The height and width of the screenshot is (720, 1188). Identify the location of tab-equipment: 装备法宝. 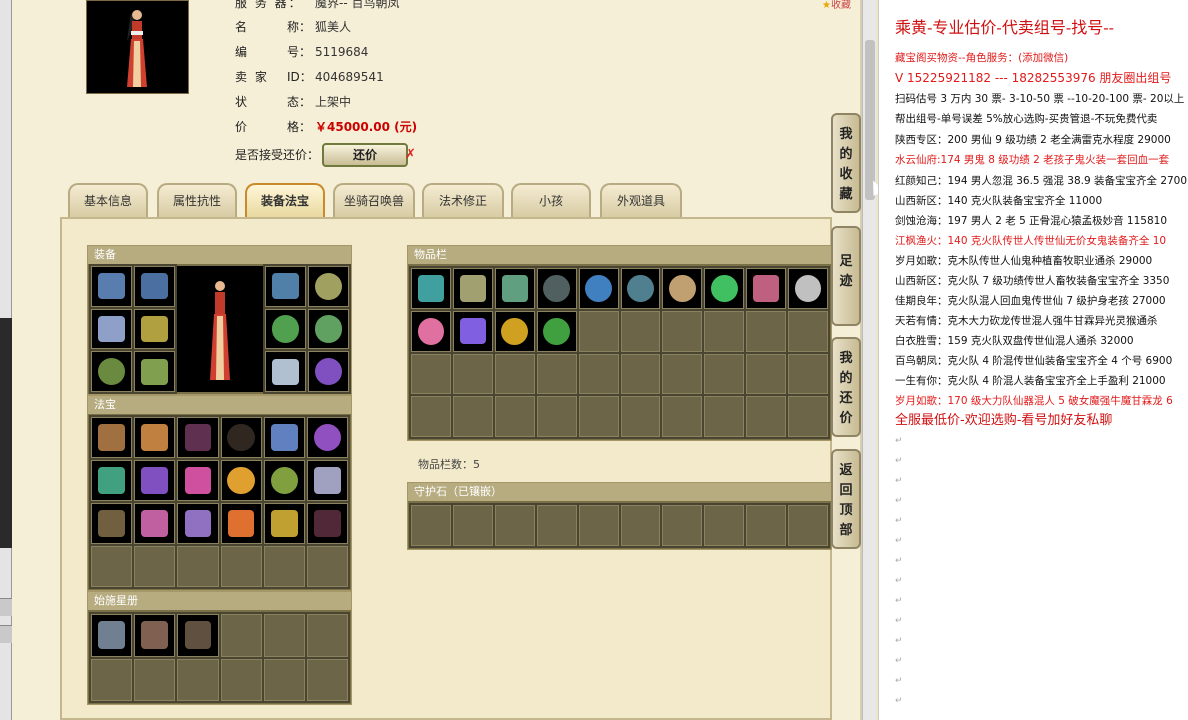
(285, 200).